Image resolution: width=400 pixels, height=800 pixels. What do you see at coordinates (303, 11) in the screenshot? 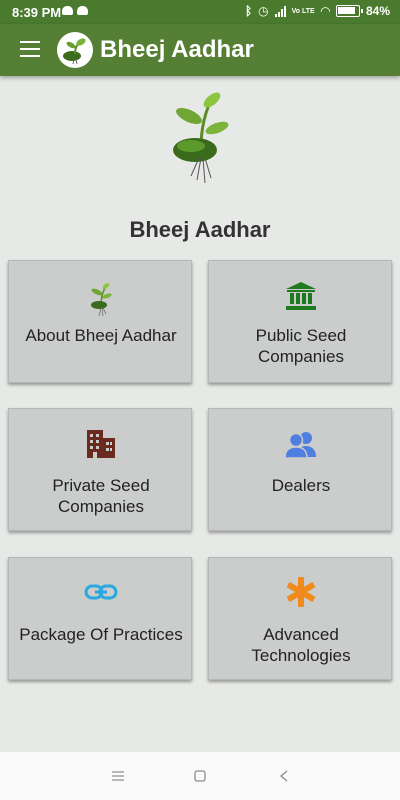
I see `network-label: Vo LTE` at bounding box center [303, 11].